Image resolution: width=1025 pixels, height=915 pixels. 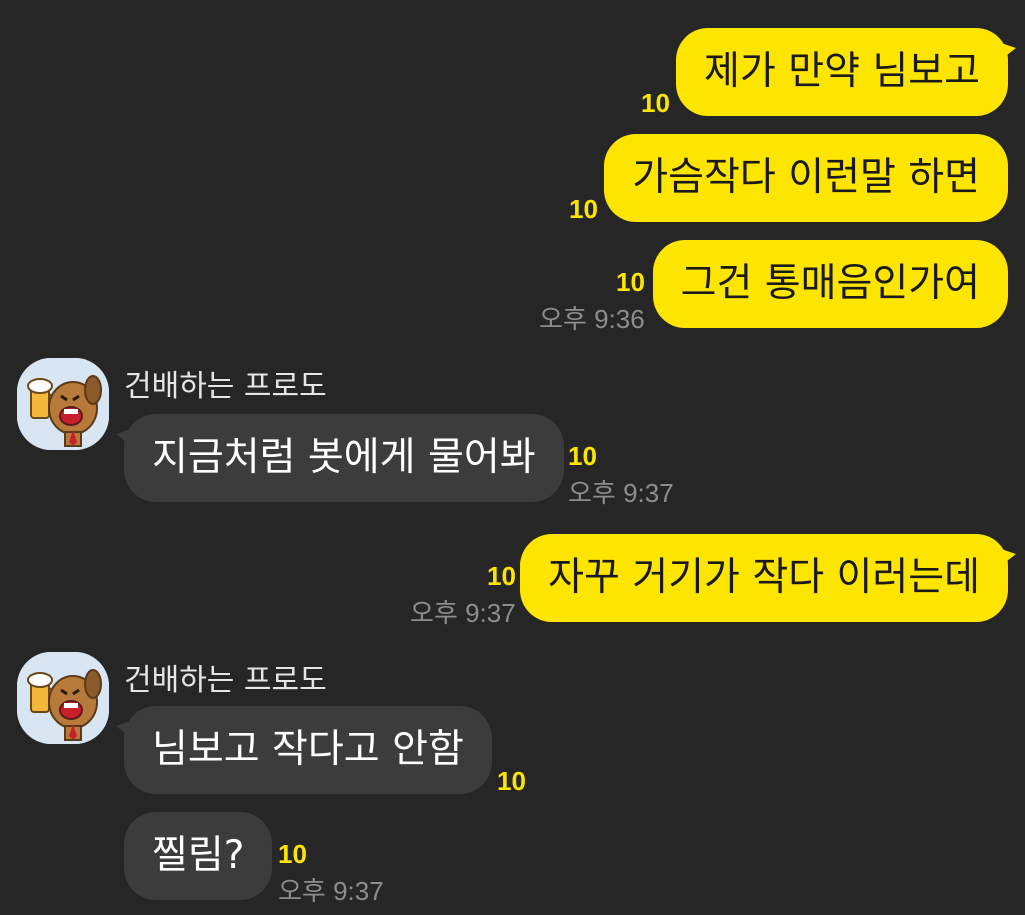 I want to click on message-bubble-outgoing: 그건 통매음인가여, so click(x=830, y=284).